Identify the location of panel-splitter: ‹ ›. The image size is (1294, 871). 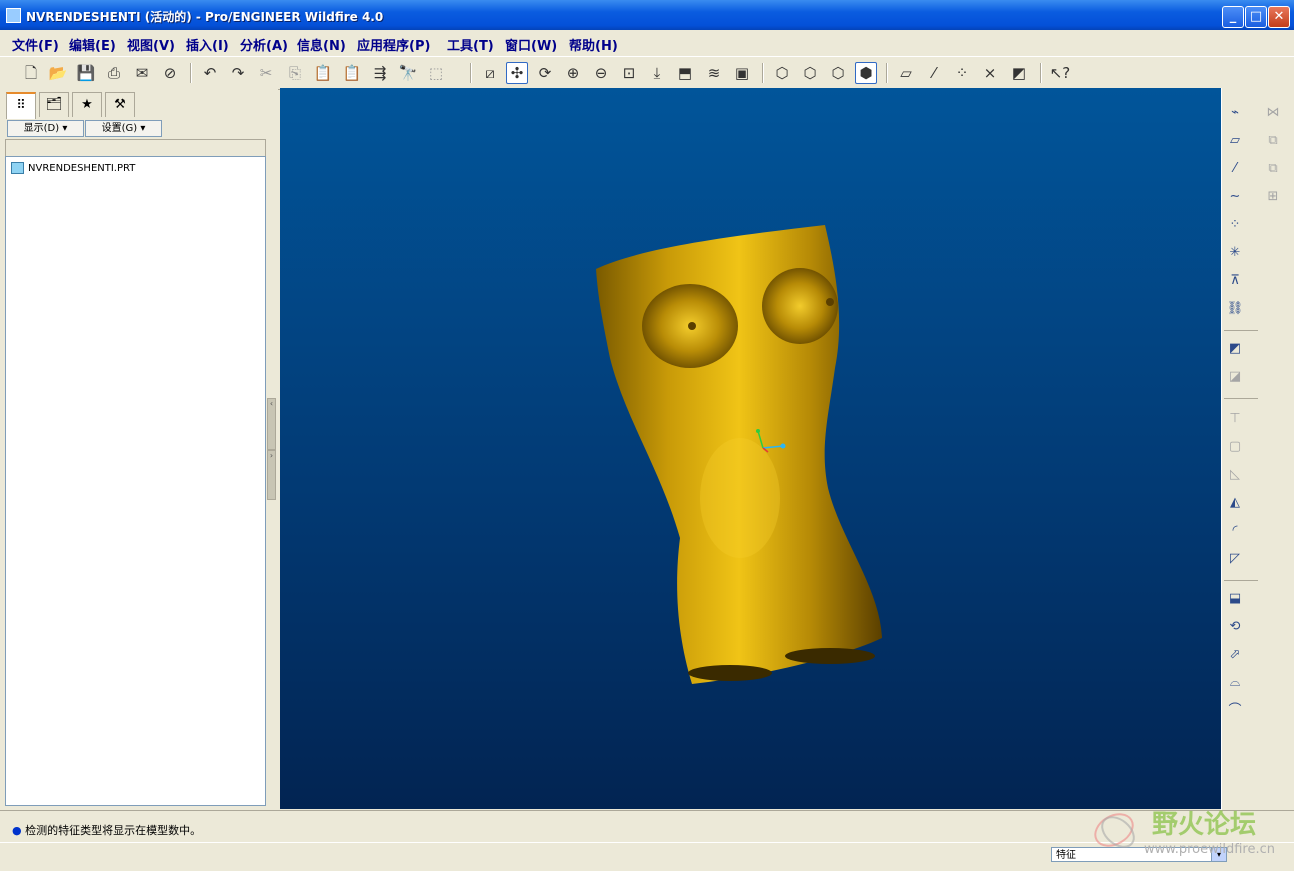
(272, 449).